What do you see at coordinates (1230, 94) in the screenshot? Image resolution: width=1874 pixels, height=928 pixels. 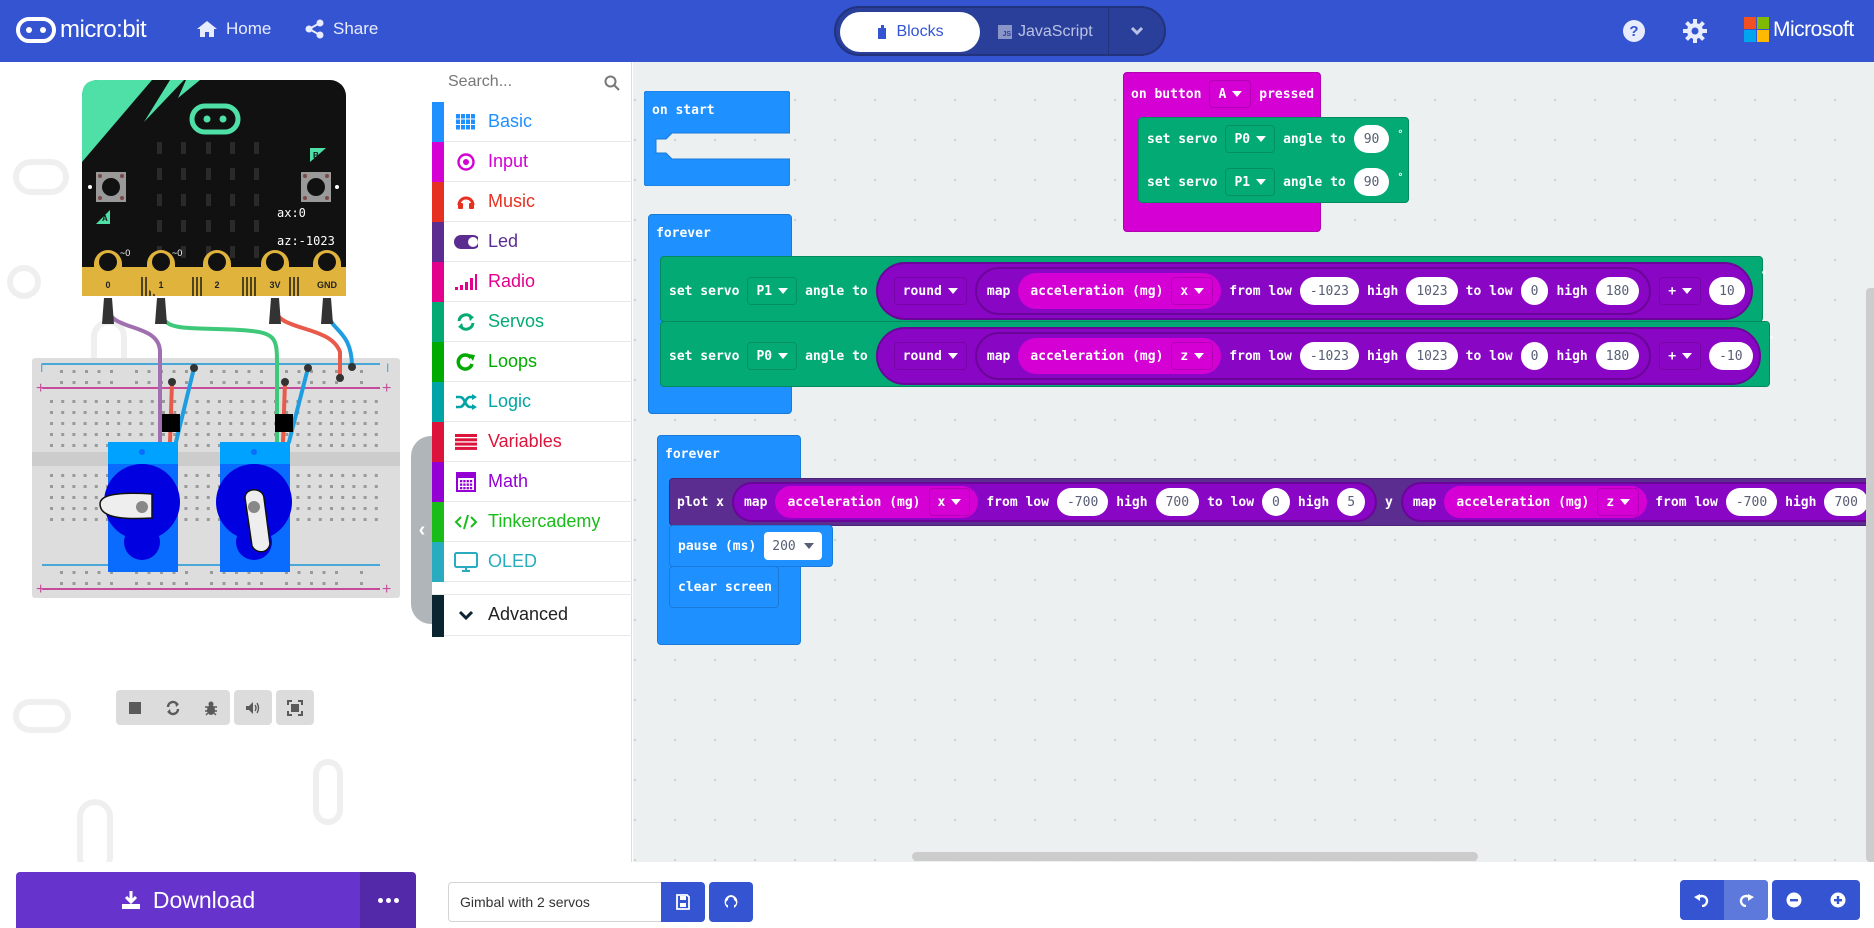 I see `button-dropdown: A` at bounding box center [1230, 94].